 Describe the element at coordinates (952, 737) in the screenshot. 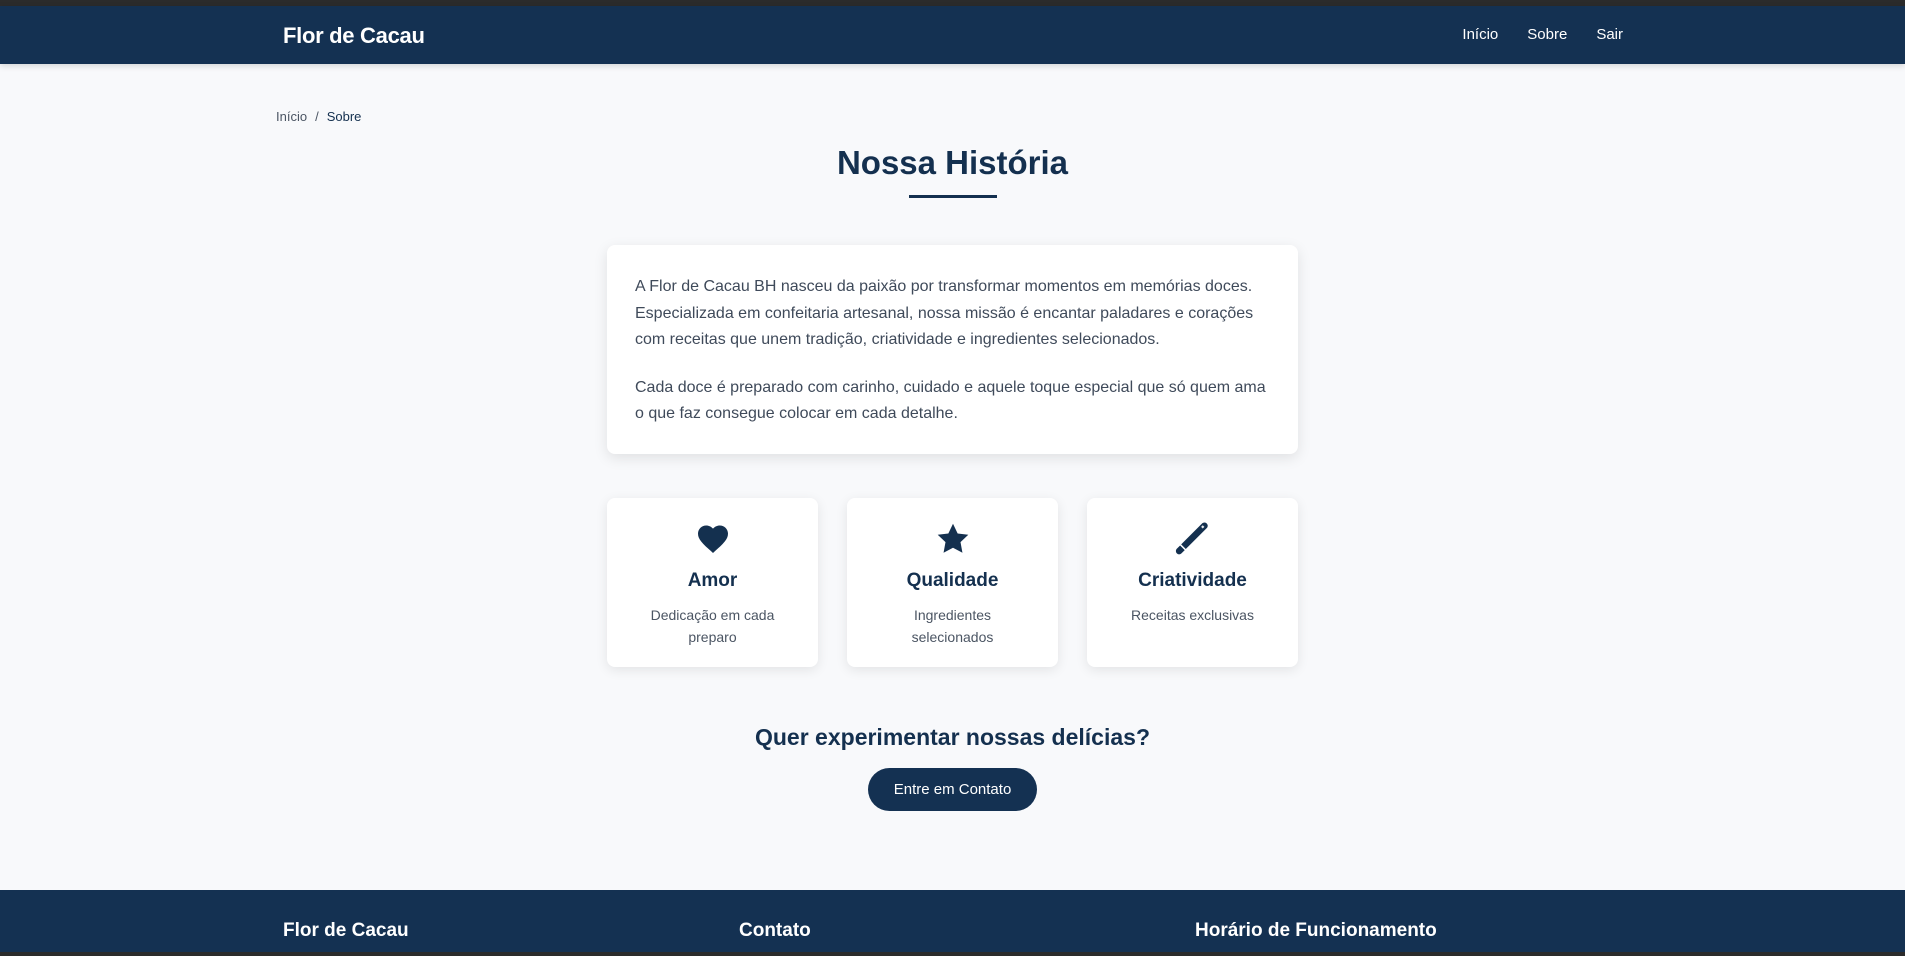

I see `cta-heading: Quer experimentar nossas delícias?` at that location.